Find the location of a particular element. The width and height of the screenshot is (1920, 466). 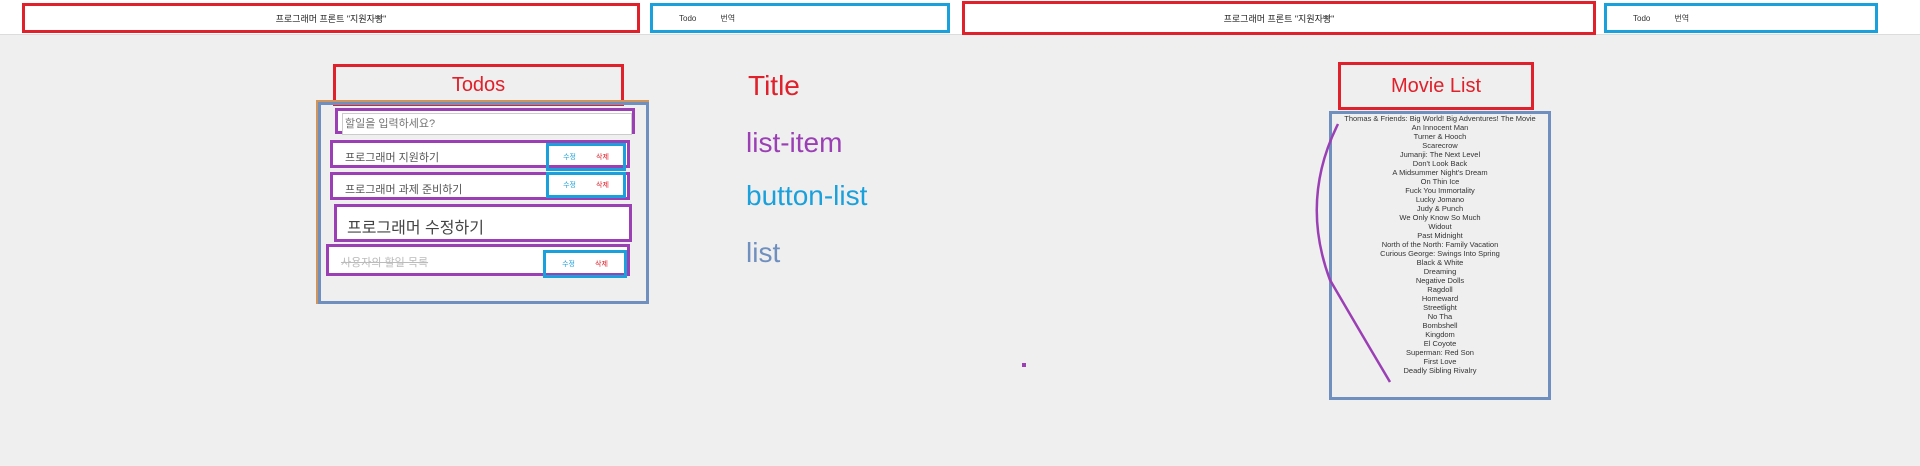

movie-list-item: Deadly Sibling Rivalry is located at coordinates (1440, 370).